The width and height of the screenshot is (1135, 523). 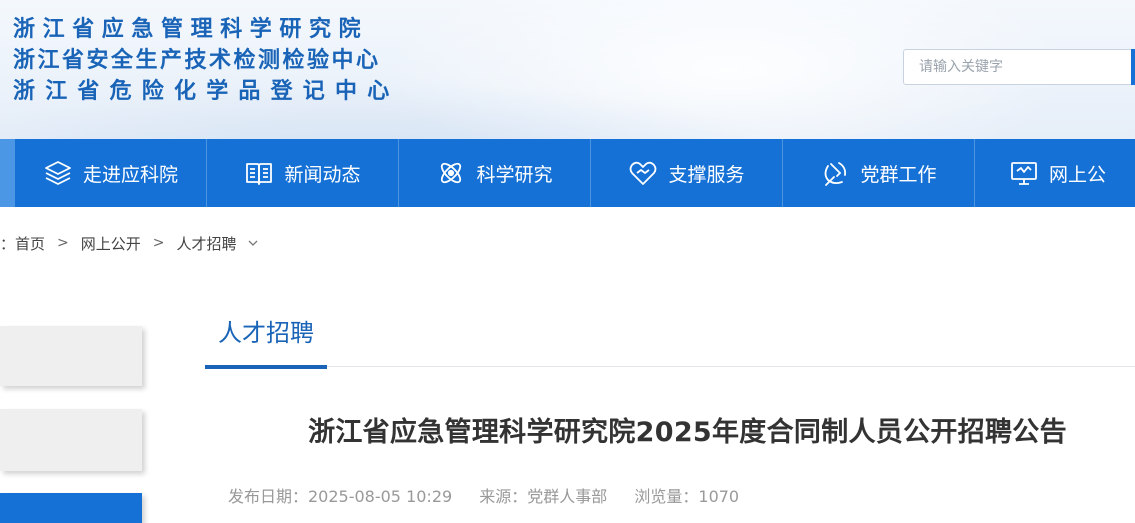 I want to click on nav-item-news: 新闻动态, so click(x=303, y=173).